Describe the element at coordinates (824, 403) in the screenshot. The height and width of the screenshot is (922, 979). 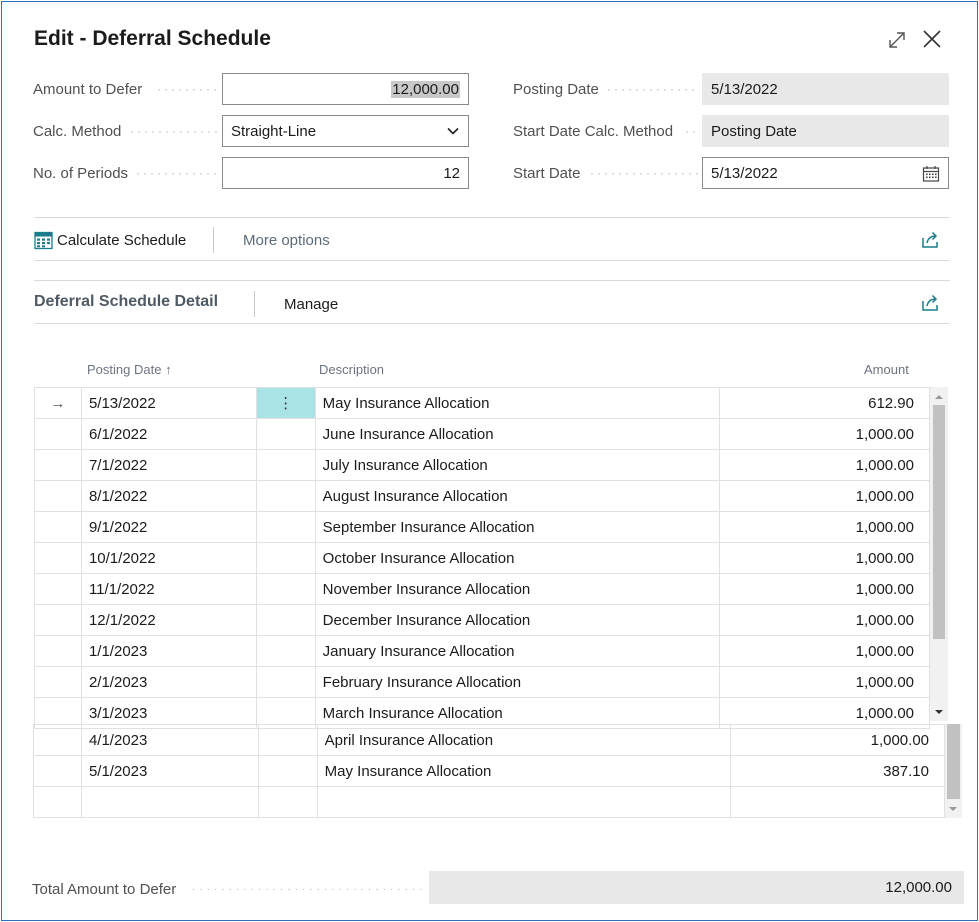
I see `row-amount: 612.90` at that location.